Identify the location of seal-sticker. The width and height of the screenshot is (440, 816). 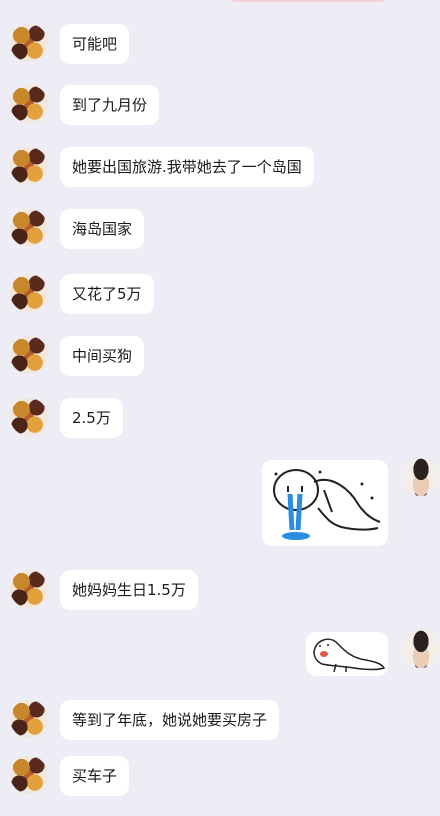
(349, 655).